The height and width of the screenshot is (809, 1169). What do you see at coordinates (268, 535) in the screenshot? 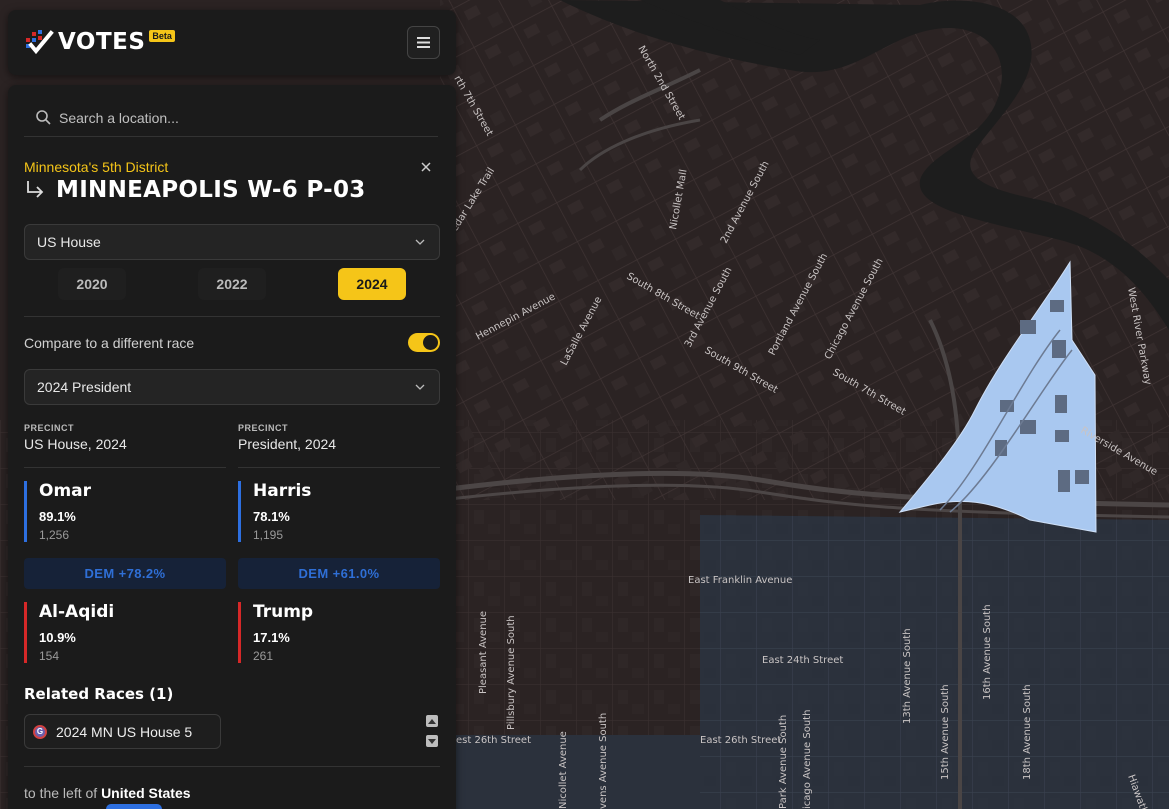
I see `candidate-votes: 1,195` at bounding box center [268, 535].